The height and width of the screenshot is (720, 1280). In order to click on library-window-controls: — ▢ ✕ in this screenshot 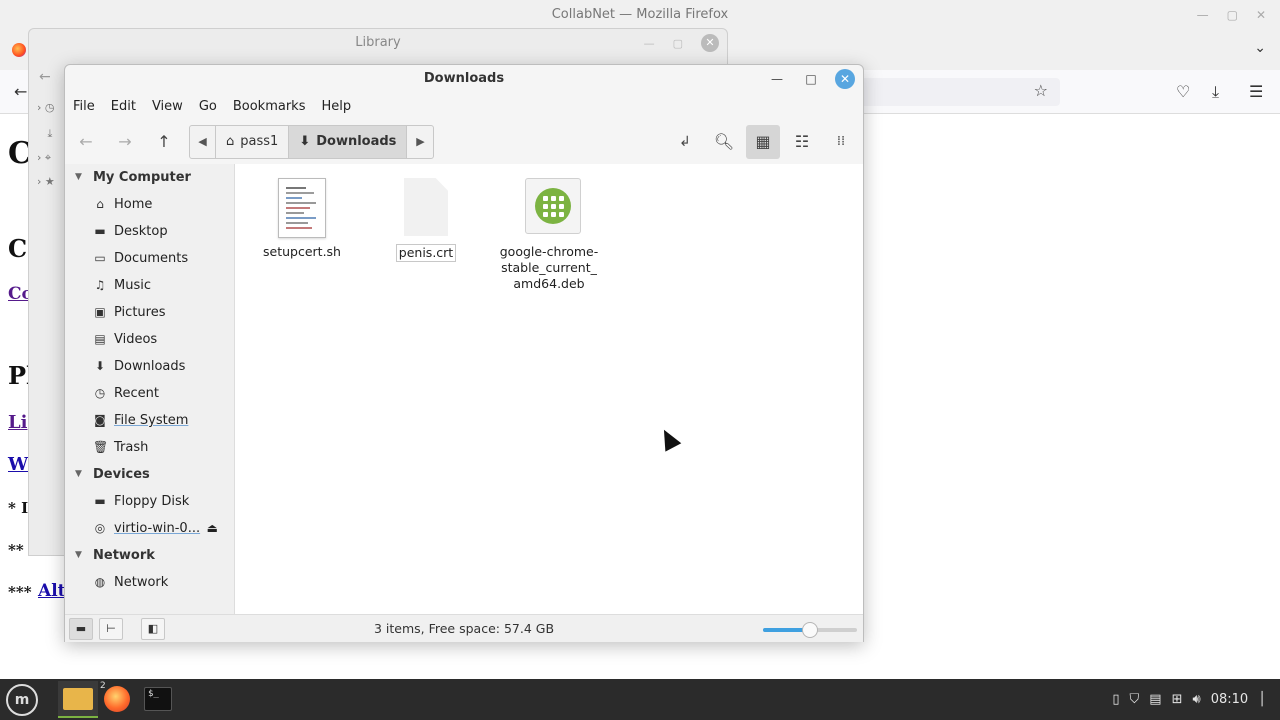, I will do `click(681, 43)`.